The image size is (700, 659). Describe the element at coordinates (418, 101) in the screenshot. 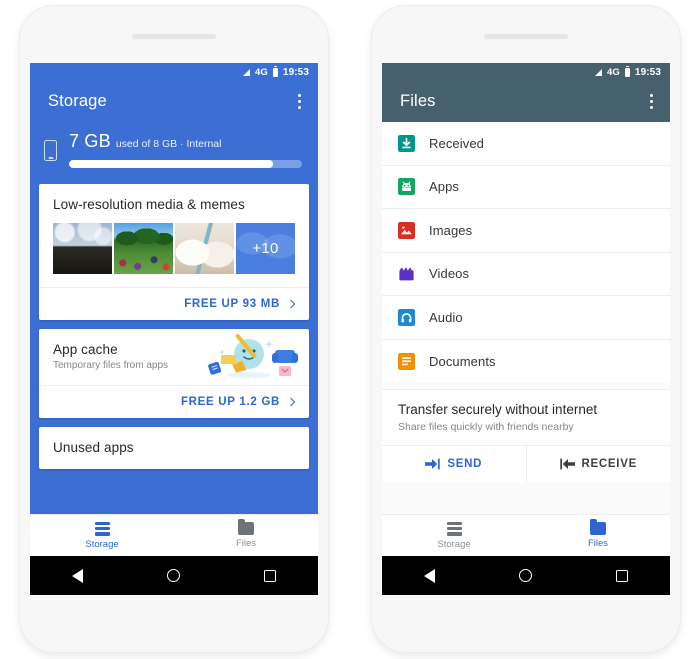

I see `page-title: Files` at that location.